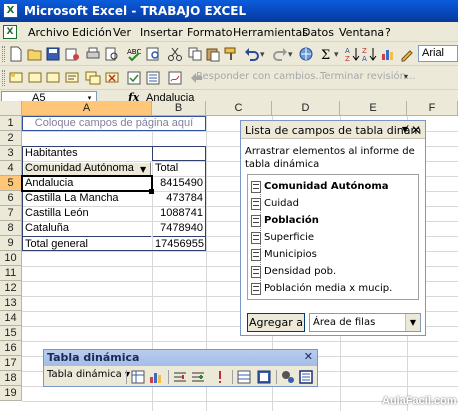 The image size is (458, 411). What do you see at coordinates (239, 108) in the screenshot?
I see `column-header-c: C` at bounding box center [239, 108].